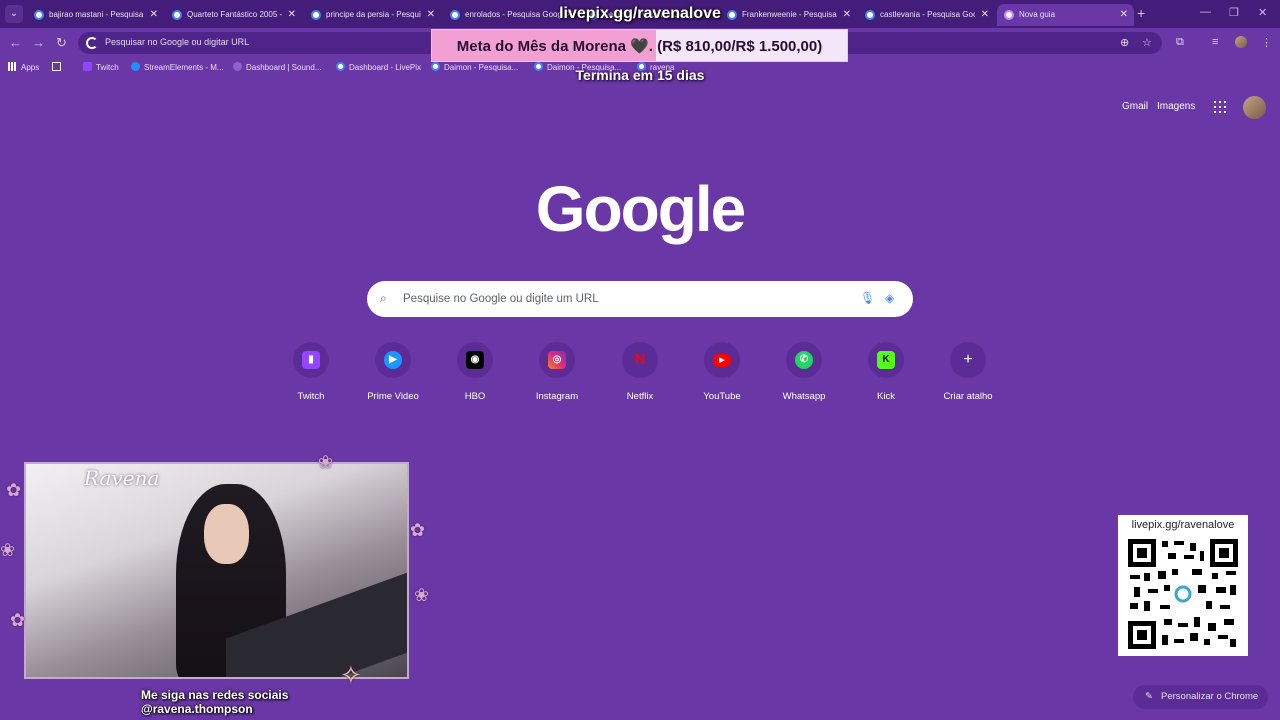 This screenshot has height=720, width=1280. I want to click on plus-icon: +, so click(968, 359).